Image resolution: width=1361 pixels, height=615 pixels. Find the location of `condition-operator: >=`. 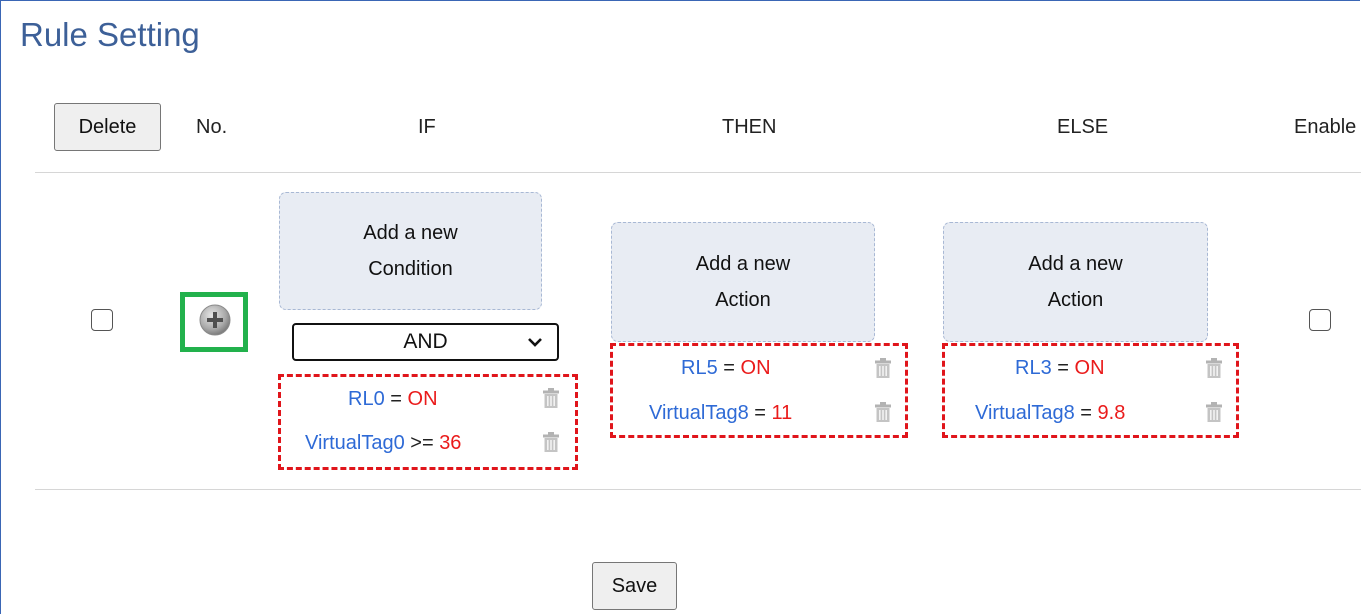

condition-operator: >= is located at coordinates (422, 443).